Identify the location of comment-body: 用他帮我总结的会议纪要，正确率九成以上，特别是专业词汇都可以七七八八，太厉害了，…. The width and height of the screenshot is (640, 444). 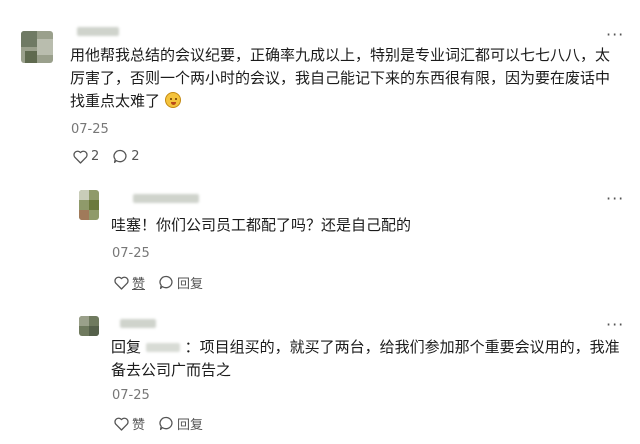
(340, 78).